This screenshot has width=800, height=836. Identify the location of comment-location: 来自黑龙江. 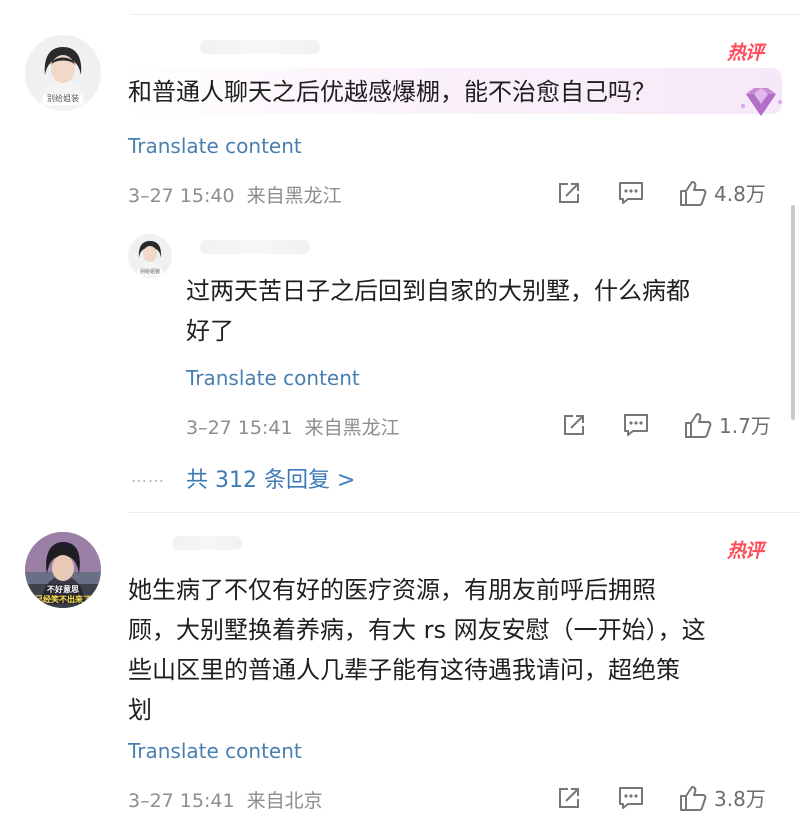
(294, 196).